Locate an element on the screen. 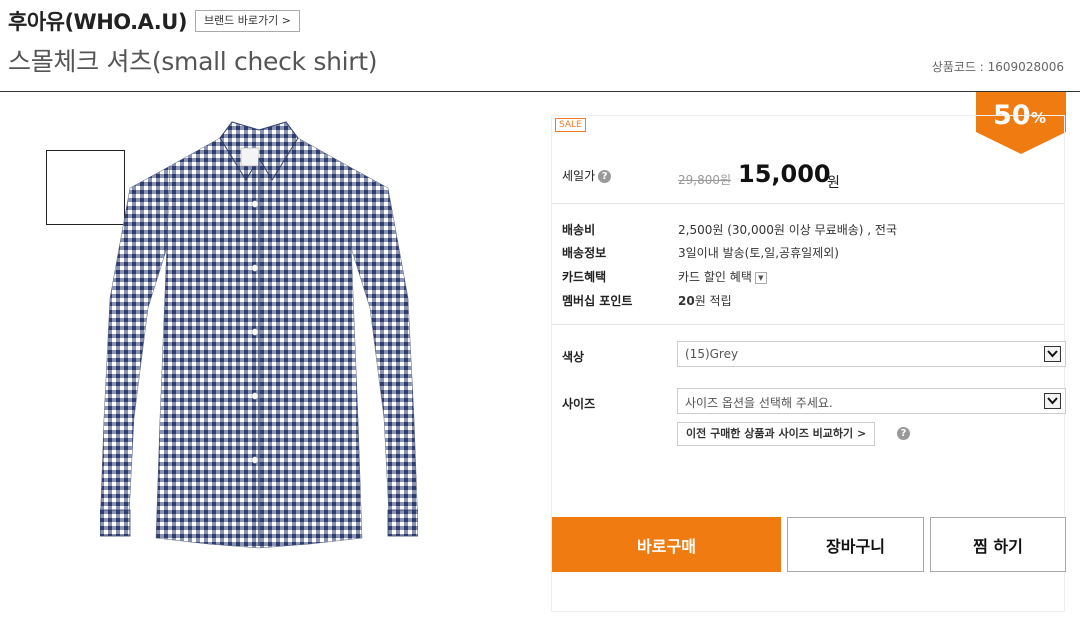 The height and width of the screenshot is (628, 1080). size-select-placeholder: 사이즈 옵션을 선택해 주세요. is located at coordinates (759, 403).